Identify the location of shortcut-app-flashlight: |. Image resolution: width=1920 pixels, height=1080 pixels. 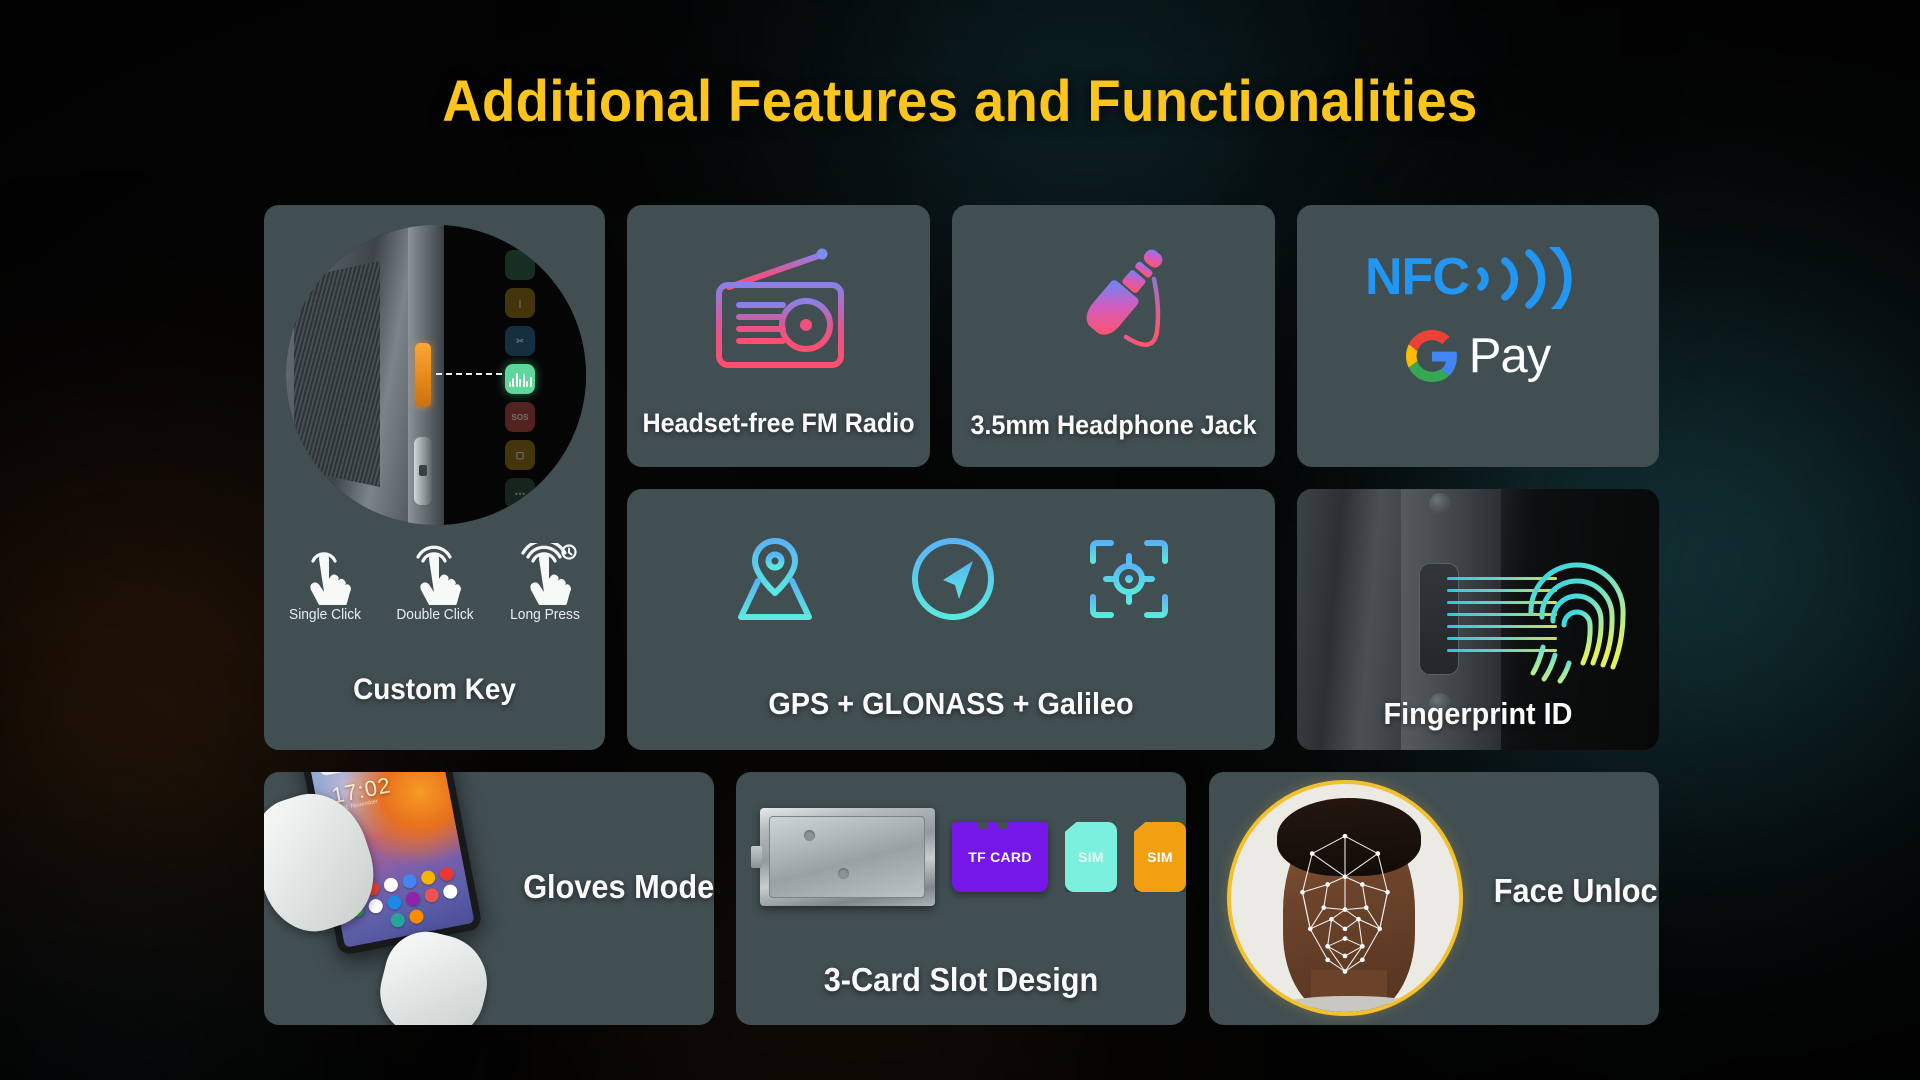
(520, 303).